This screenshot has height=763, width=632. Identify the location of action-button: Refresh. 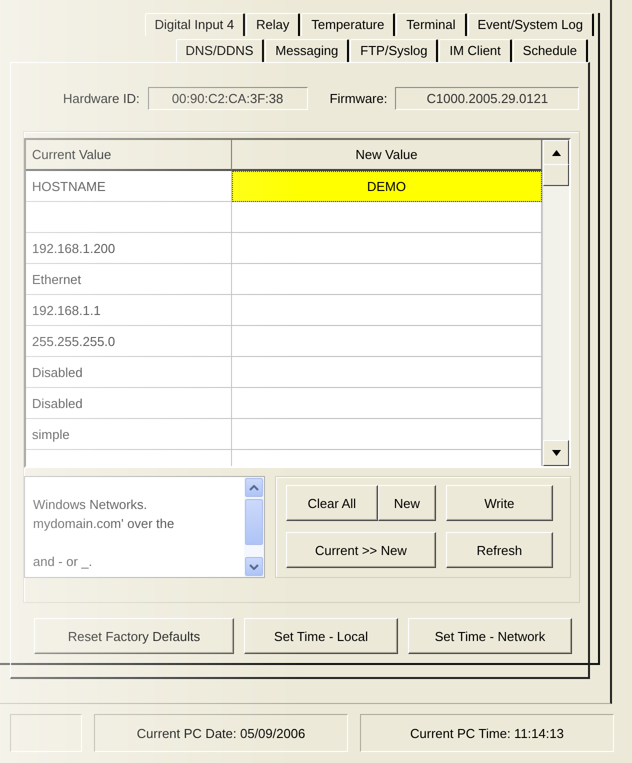
(499, 550).